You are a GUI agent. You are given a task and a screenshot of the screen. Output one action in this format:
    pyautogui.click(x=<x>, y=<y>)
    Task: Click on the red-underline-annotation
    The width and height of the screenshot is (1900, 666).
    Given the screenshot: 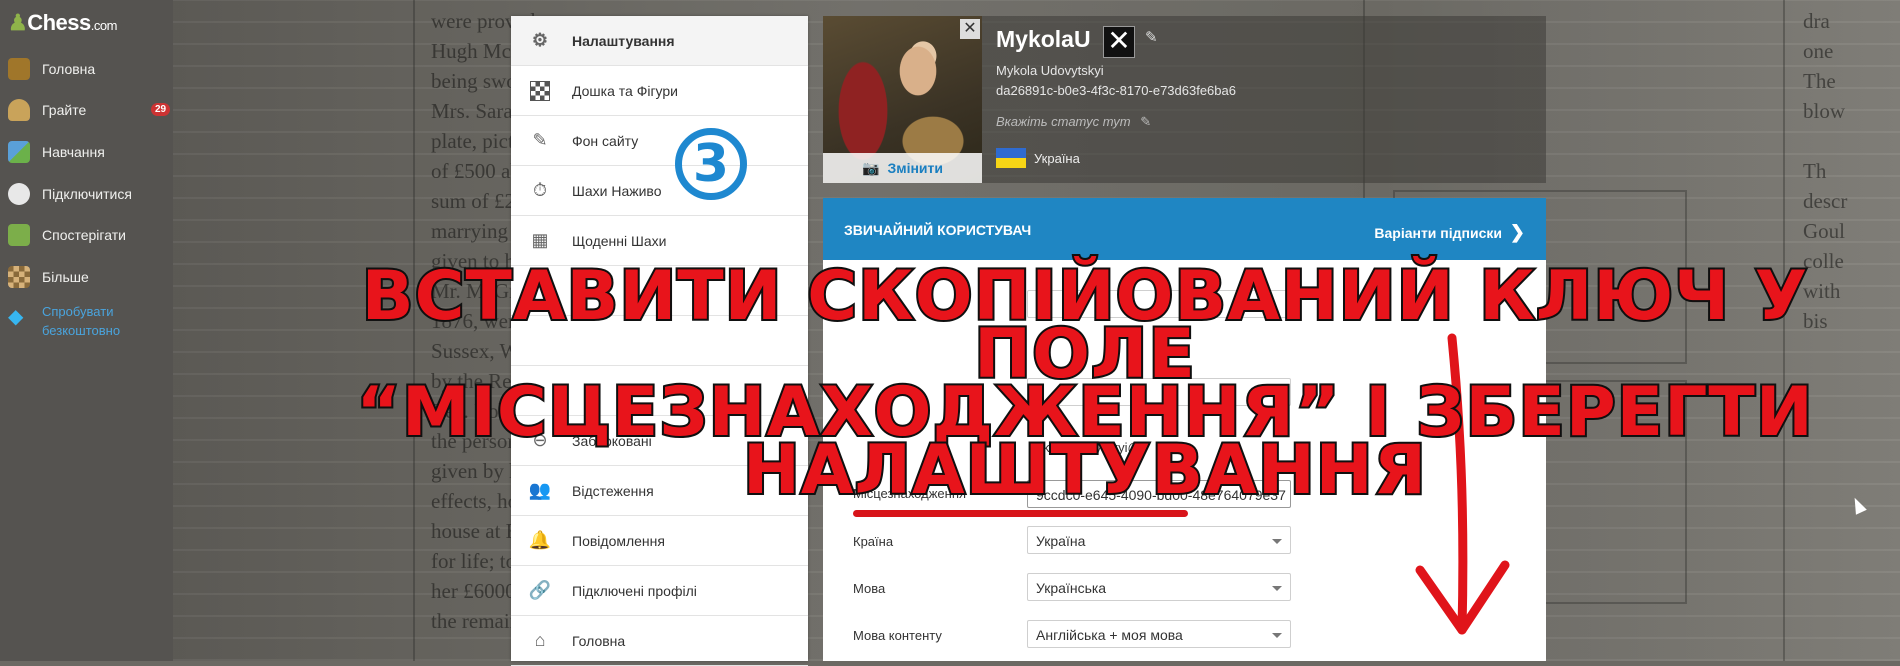 What is the action you would take?
    pyautogui.click(x=1020, y=513)
    